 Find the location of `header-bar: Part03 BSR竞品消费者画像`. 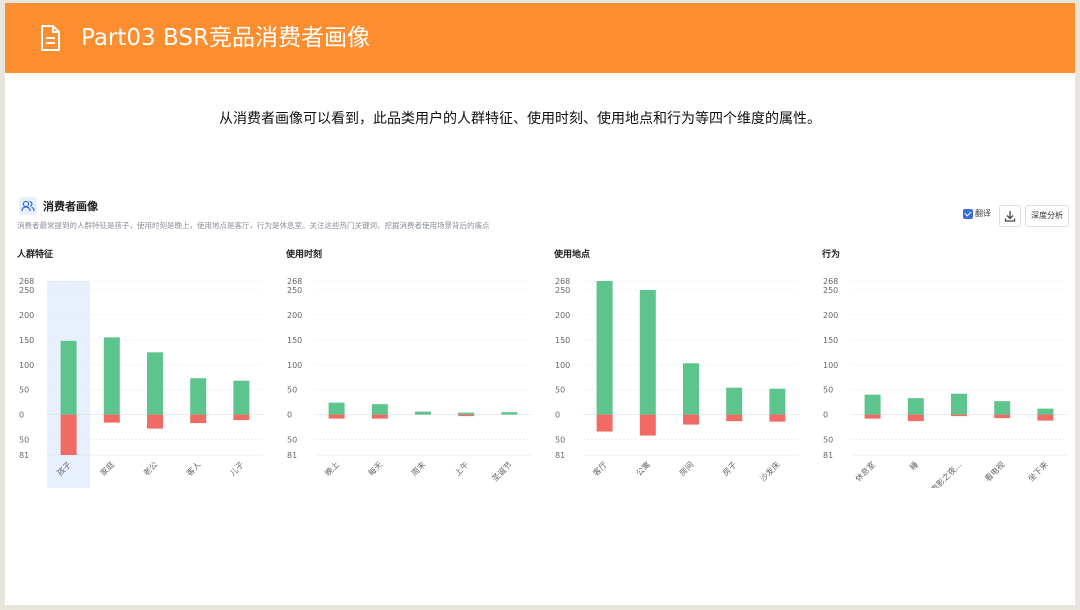

header-bar: Part03 BSR竞品消费者画像 is located at coordinates (540, 38).